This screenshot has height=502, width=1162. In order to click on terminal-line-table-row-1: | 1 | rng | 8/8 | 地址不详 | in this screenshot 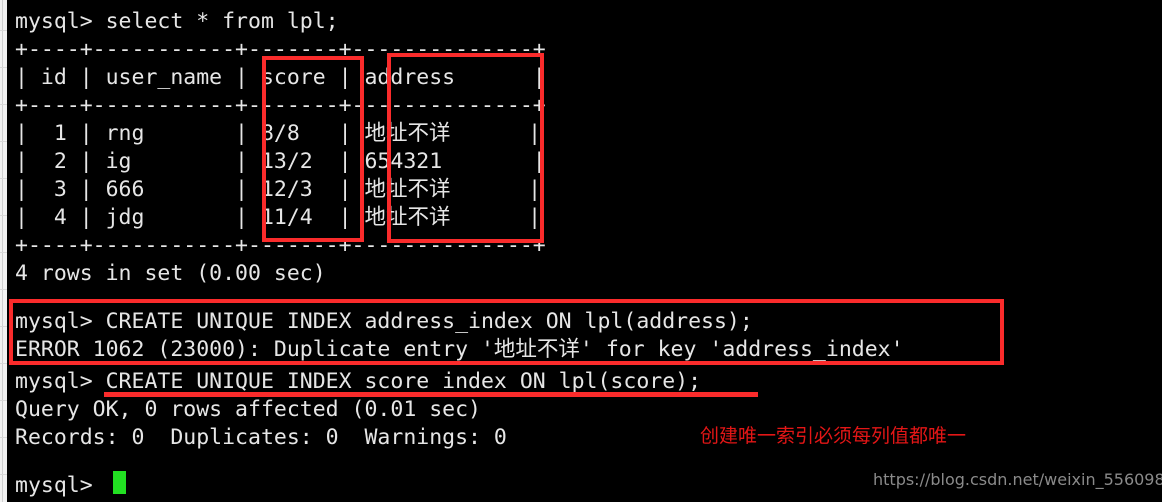, I will do `click(278, 133)`.